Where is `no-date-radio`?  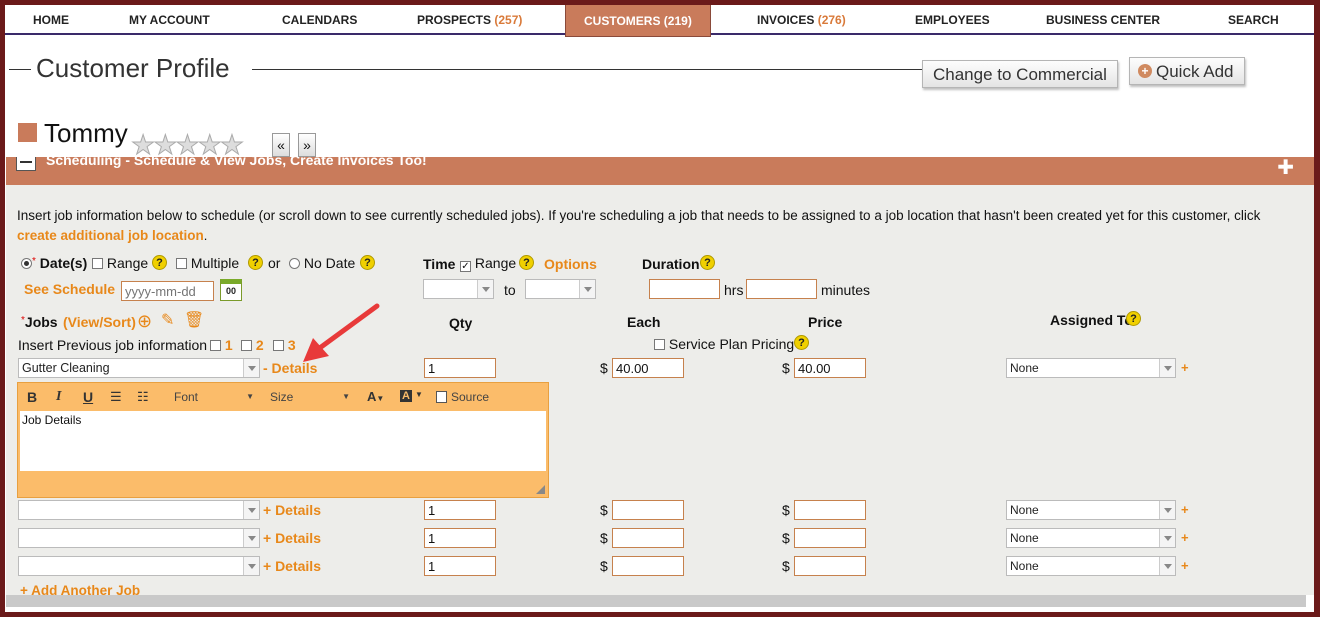
no-date-radio is located at coordinates (294, 263).